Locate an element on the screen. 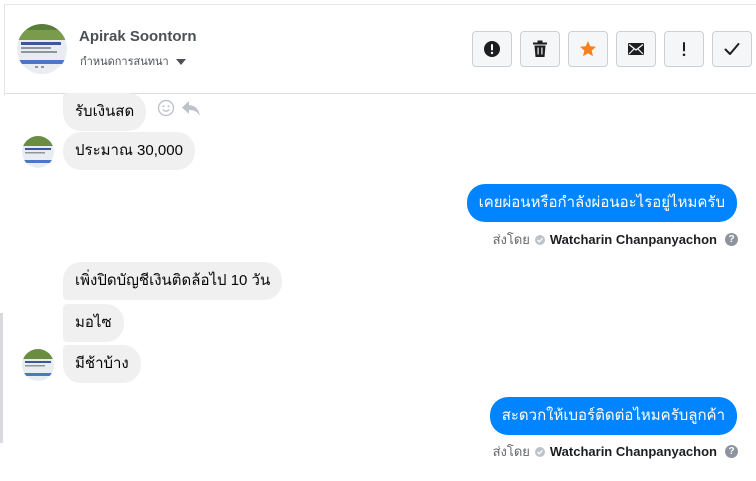  envelope-icon is located at coordinates (636, 49).